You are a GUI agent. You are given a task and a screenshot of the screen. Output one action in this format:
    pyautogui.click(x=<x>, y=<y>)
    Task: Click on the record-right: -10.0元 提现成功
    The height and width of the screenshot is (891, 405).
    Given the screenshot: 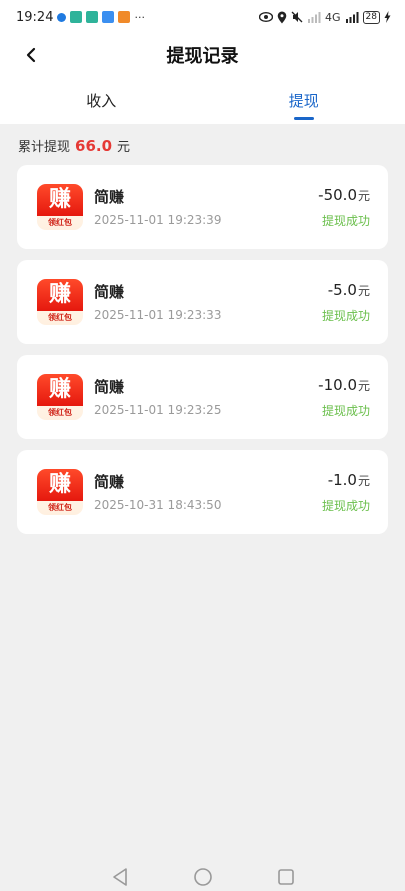 What is the action you would take?
    pyautogui.click(x=344, y=397)
    